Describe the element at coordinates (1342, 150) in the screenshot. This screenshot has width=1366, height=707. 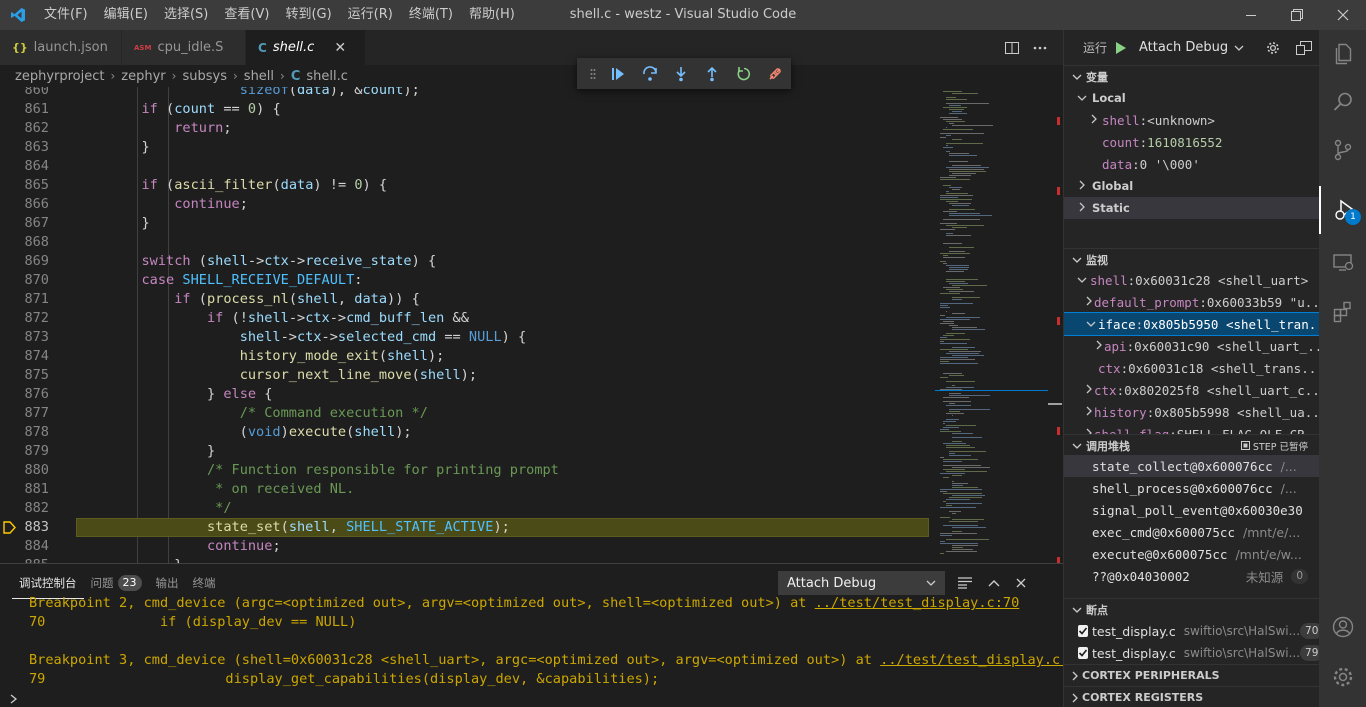
I see `source-control-icon` at that location.